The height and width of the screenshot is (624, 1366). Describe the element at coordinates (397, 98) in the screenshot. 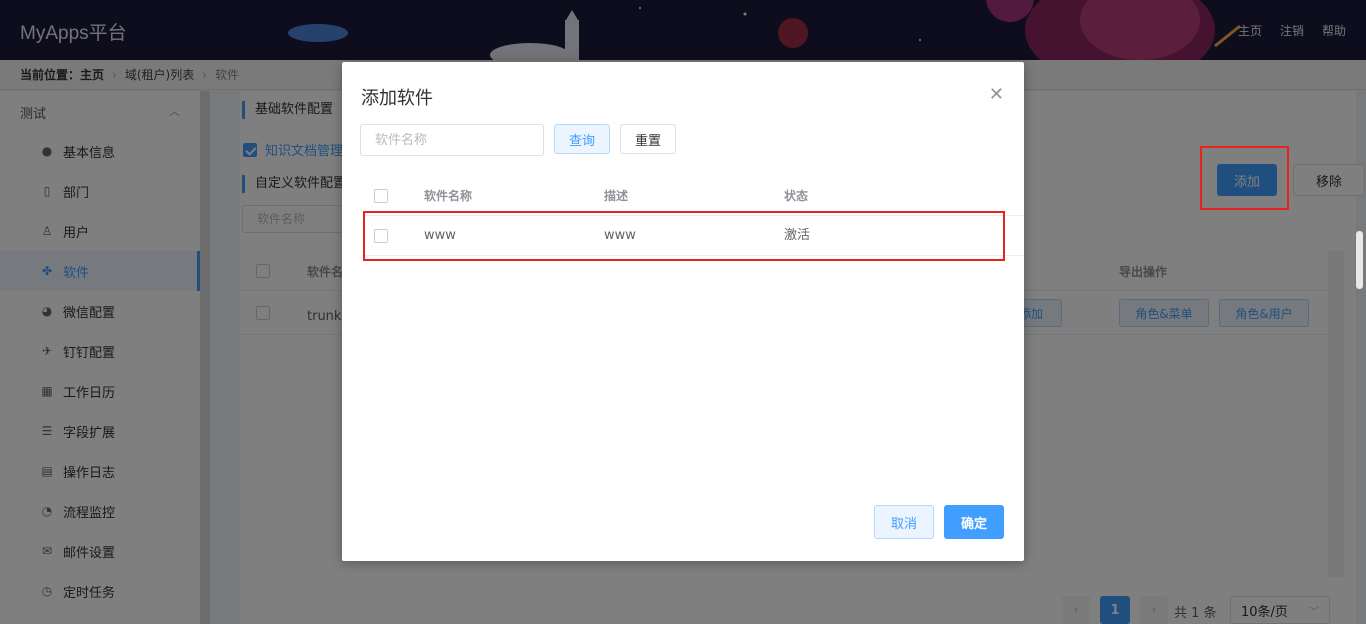

I see `dialog-title: 添加软件` at that location.